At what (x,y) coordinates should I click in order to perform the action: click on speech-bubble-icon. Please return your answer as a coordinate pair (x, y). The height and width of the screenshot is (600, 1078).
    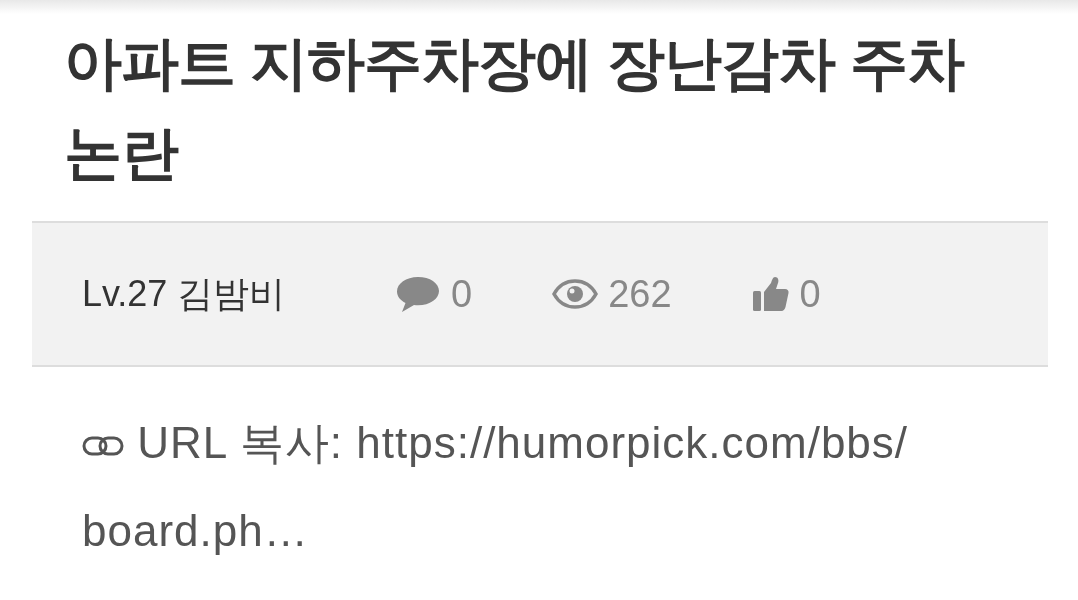
    Looking at the image, I should click on (418, 294).